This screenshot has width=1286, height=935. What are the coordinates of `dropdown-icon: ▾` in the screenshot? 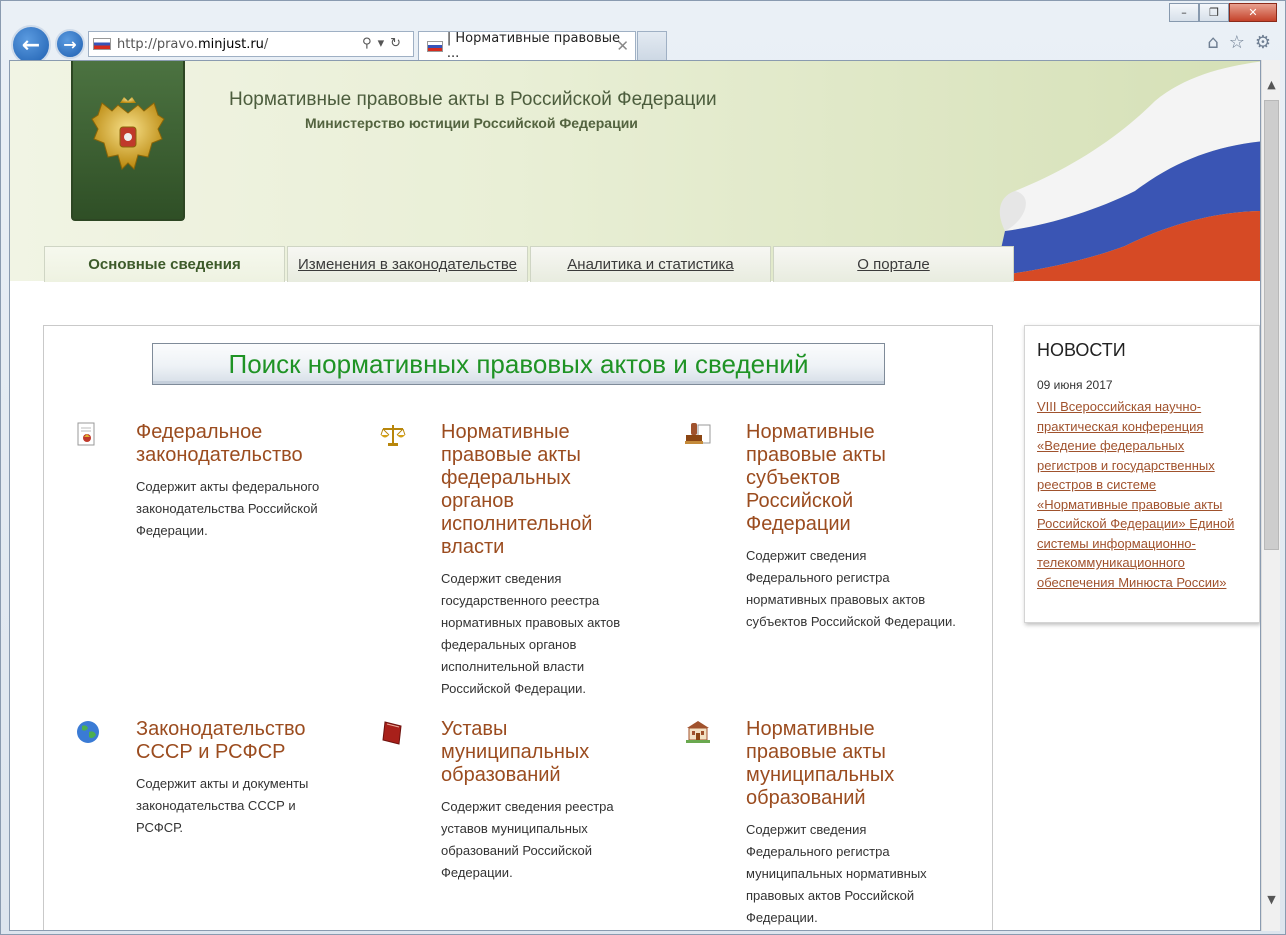 It's located at (384, 43).